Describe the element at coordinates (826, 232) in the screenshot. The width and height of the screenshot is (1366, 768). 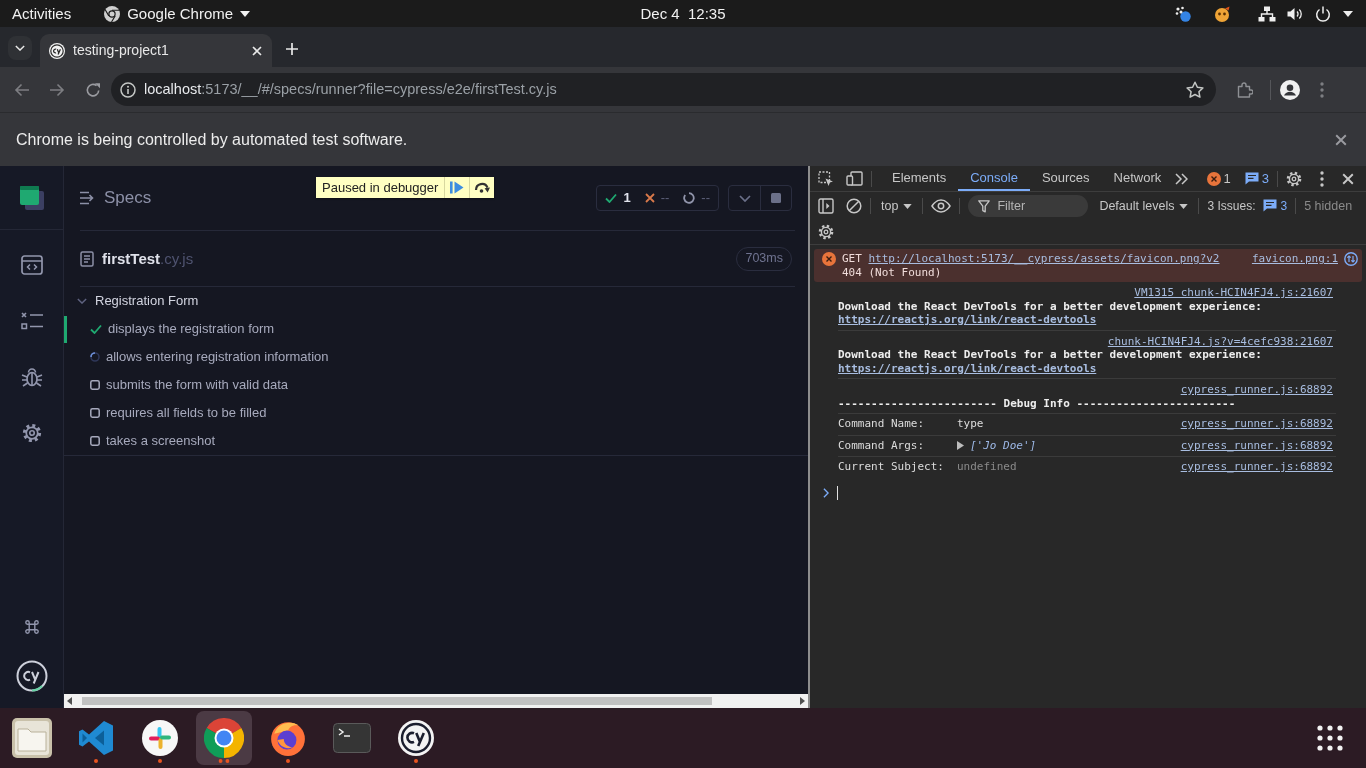
I see `console-settings-icon` at that location.